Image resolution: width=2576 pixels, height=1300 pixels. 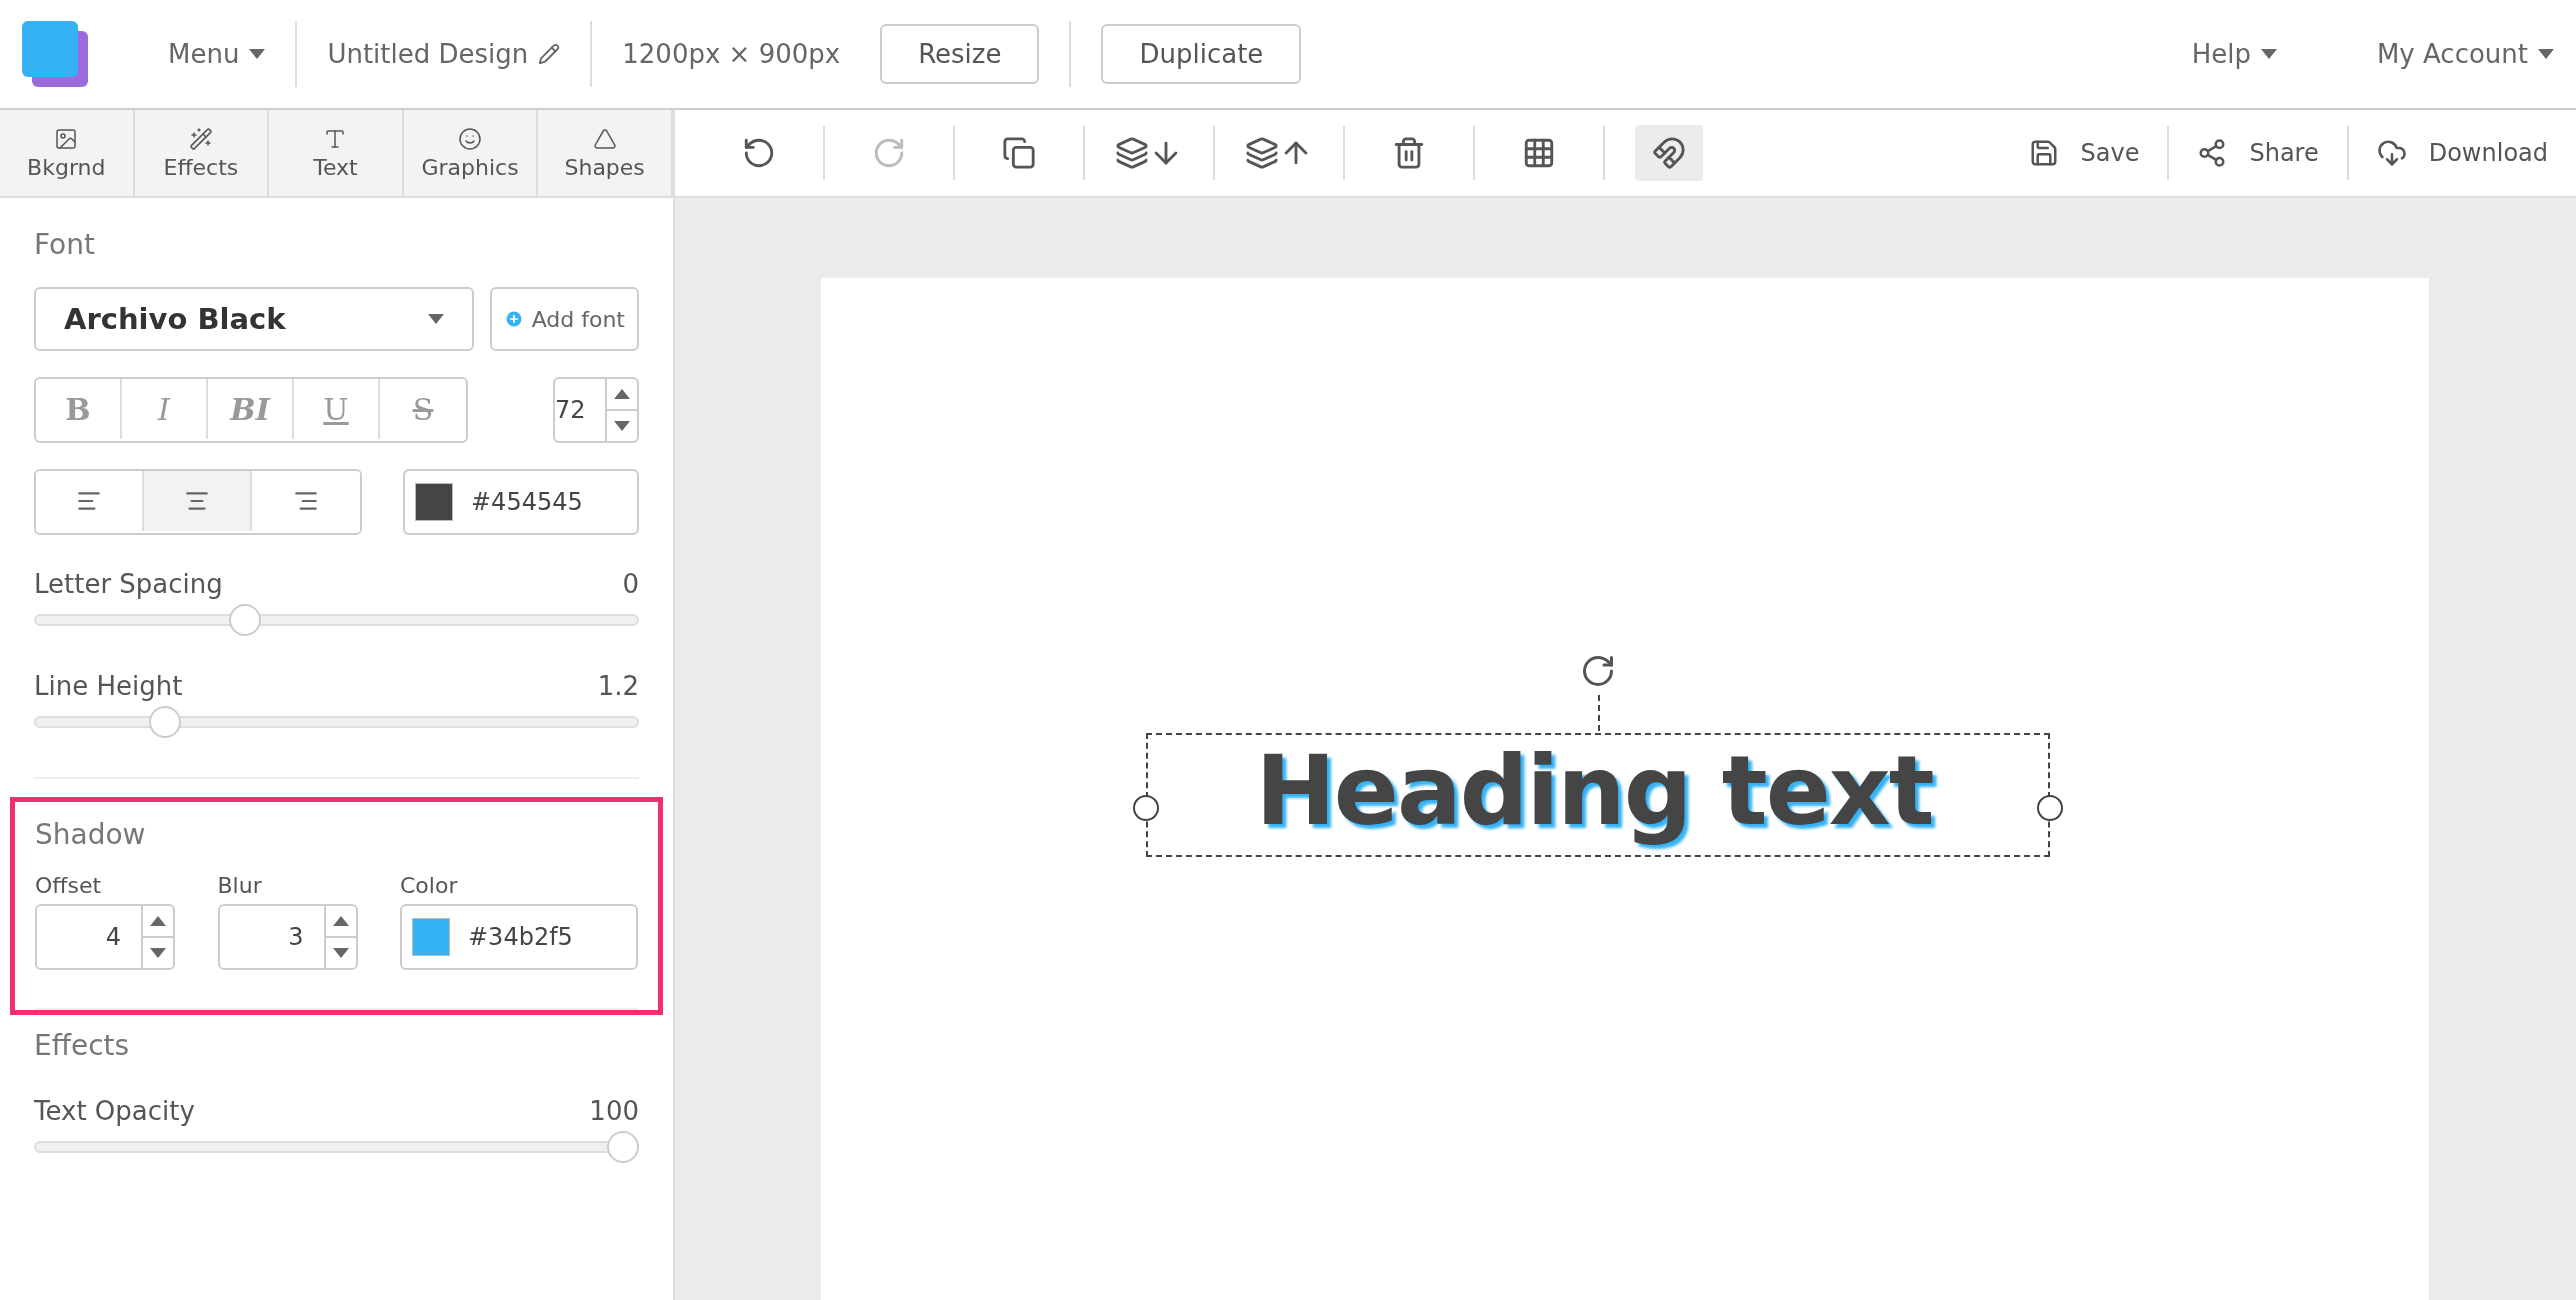 I want to click on number-field: 72, so click(x=596, y=410).